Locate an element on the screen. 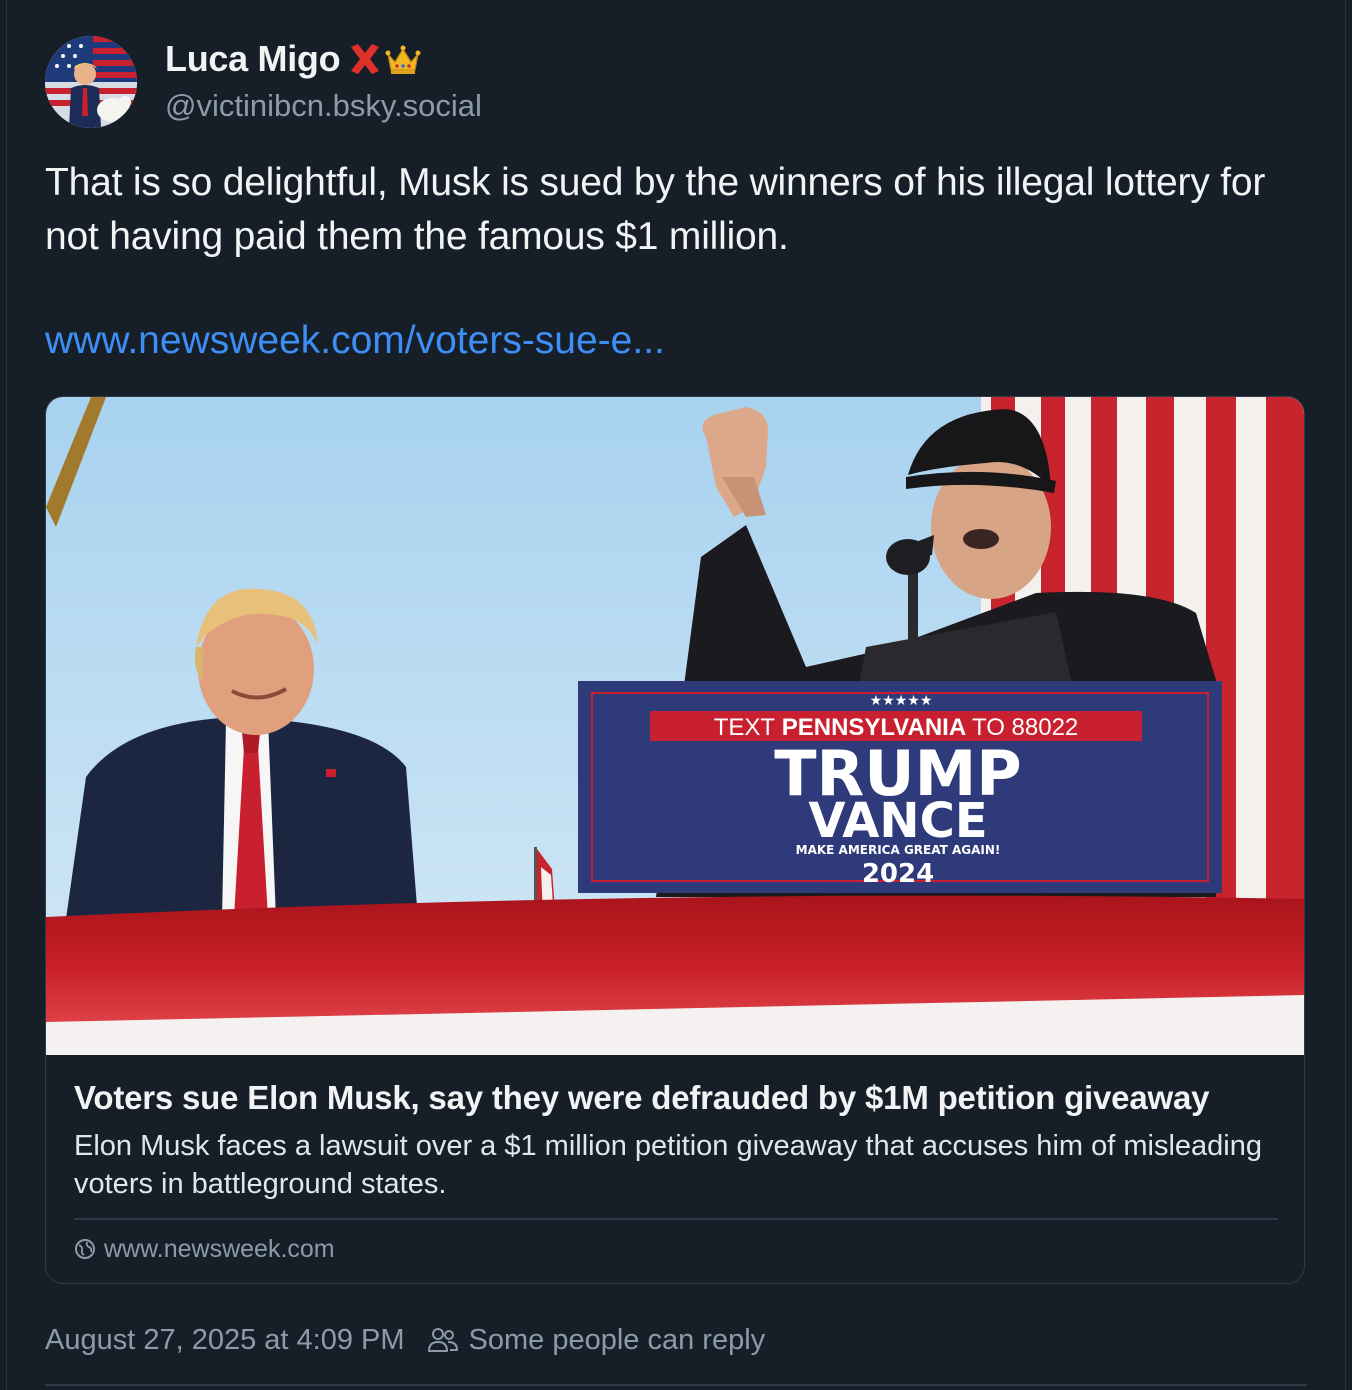 This screenshot has width=1352, height=1390. link-card-domain-text: www.newsweek.com is located at coordinates (219, 1248).